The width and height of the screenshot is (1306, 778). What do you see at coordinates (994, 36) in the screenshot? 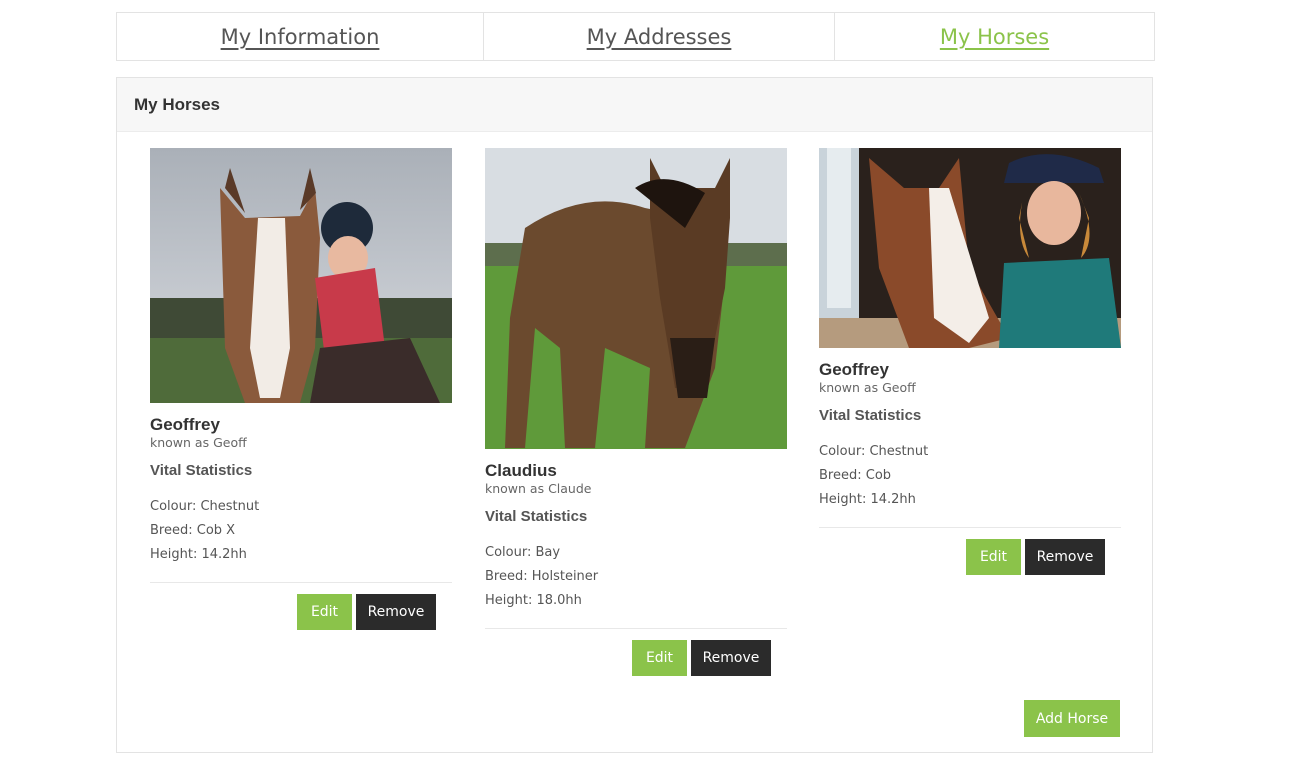
I see `tab-my-horses: My Horses` at bounding box center [994, 36].